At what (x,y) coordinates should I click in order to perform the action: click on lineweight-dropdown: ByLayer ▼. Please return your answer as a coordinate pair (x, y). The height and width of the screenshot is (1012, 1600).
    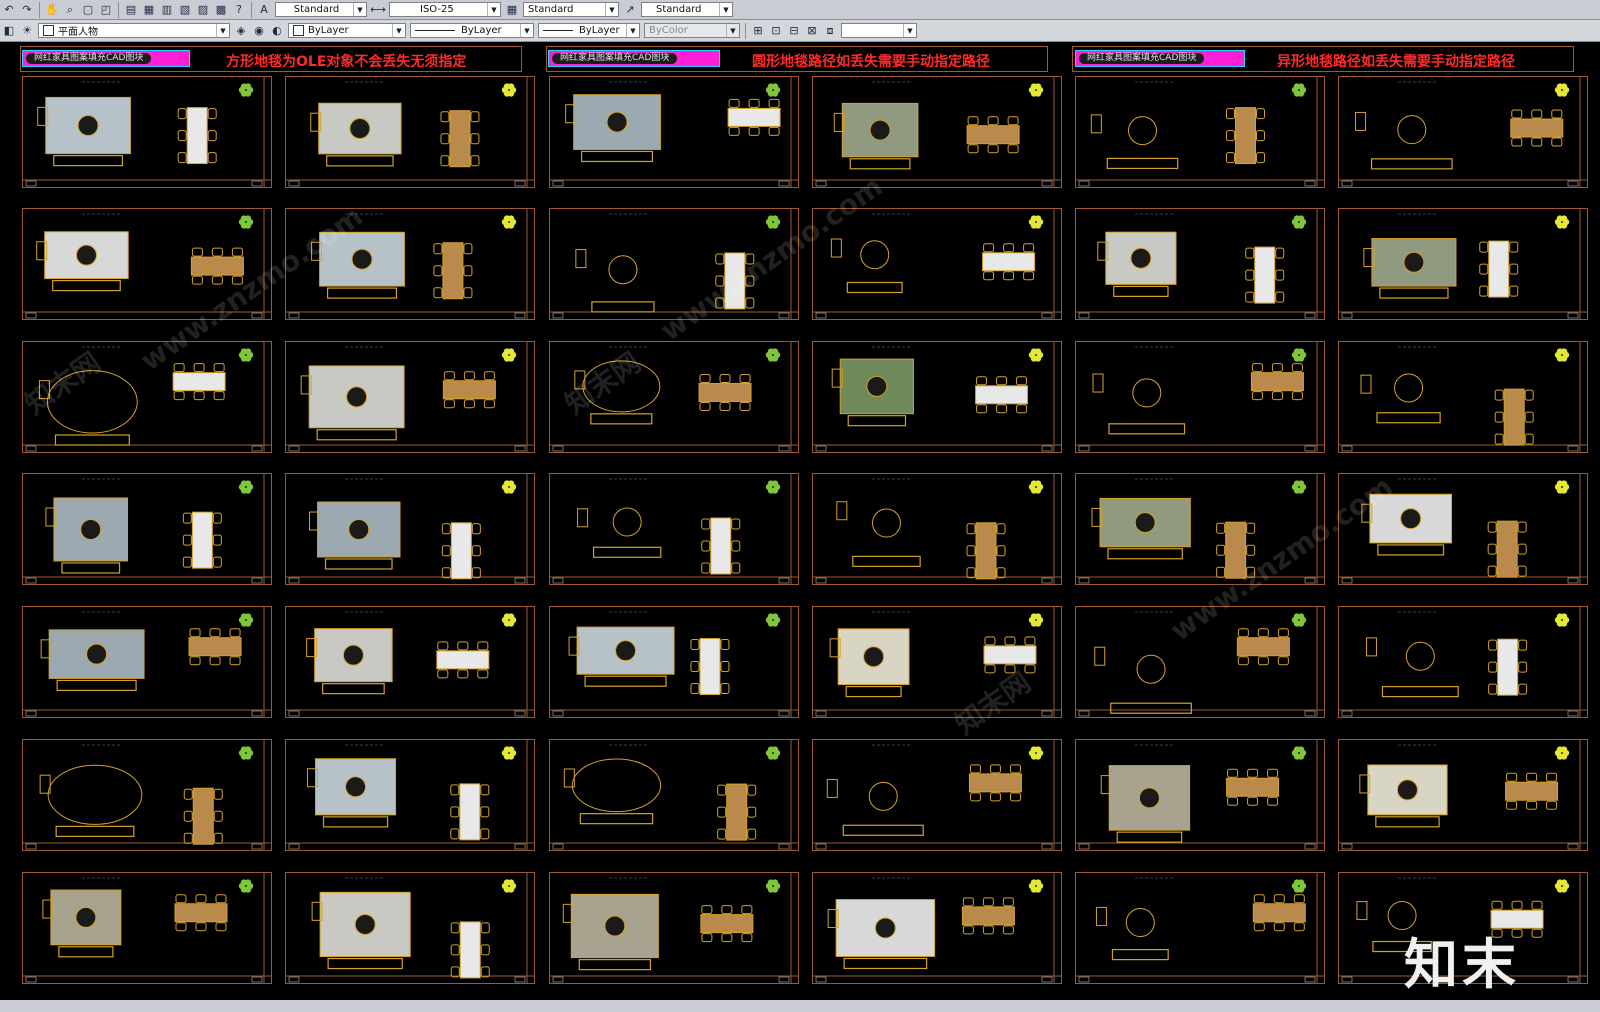
    Looking at the image, I should click on (589, 30).